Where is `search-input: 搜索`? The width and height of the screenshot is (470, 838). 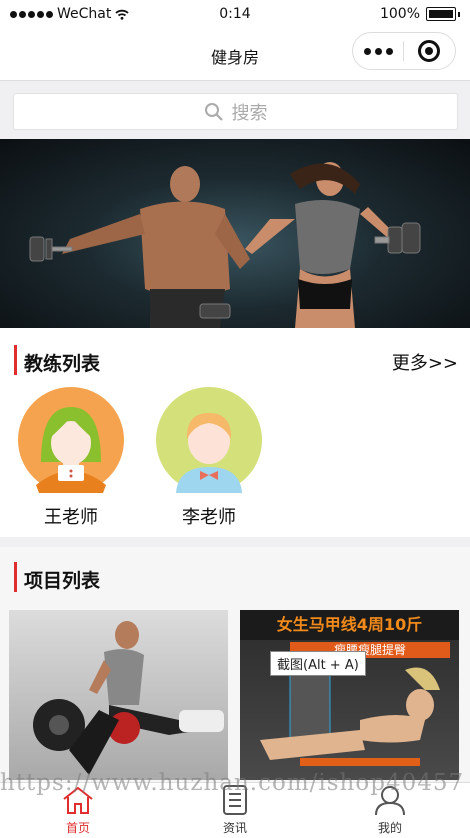
search-input: 搜索 is located at coordinates (235, 111).